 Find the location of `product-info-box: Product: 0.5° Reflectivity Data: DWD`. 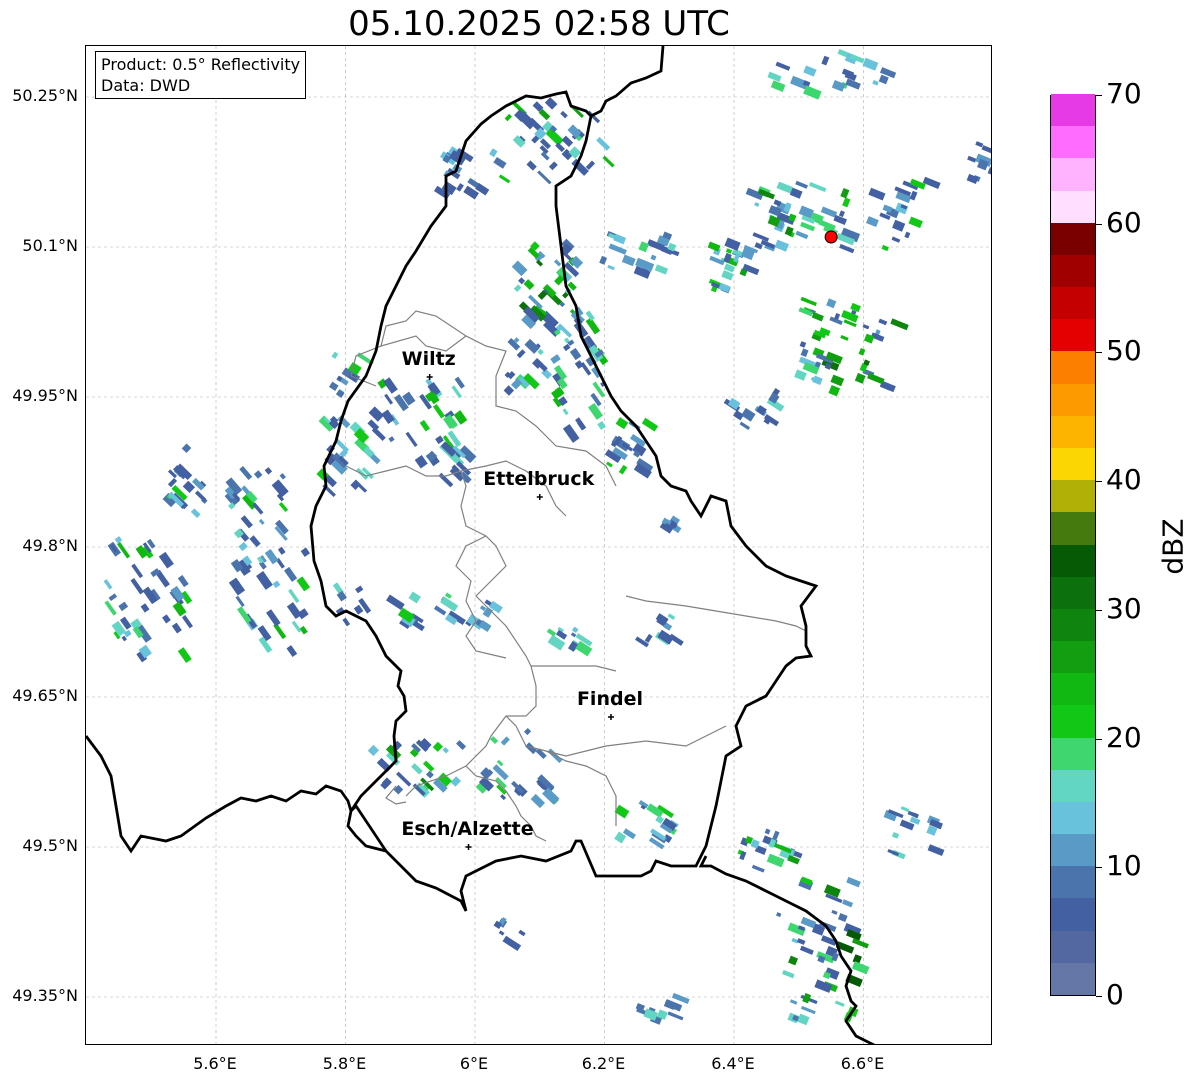

product-info-box: Product: 0.5° Reflectivity Data: DWD is located at coordinates (201, 75).